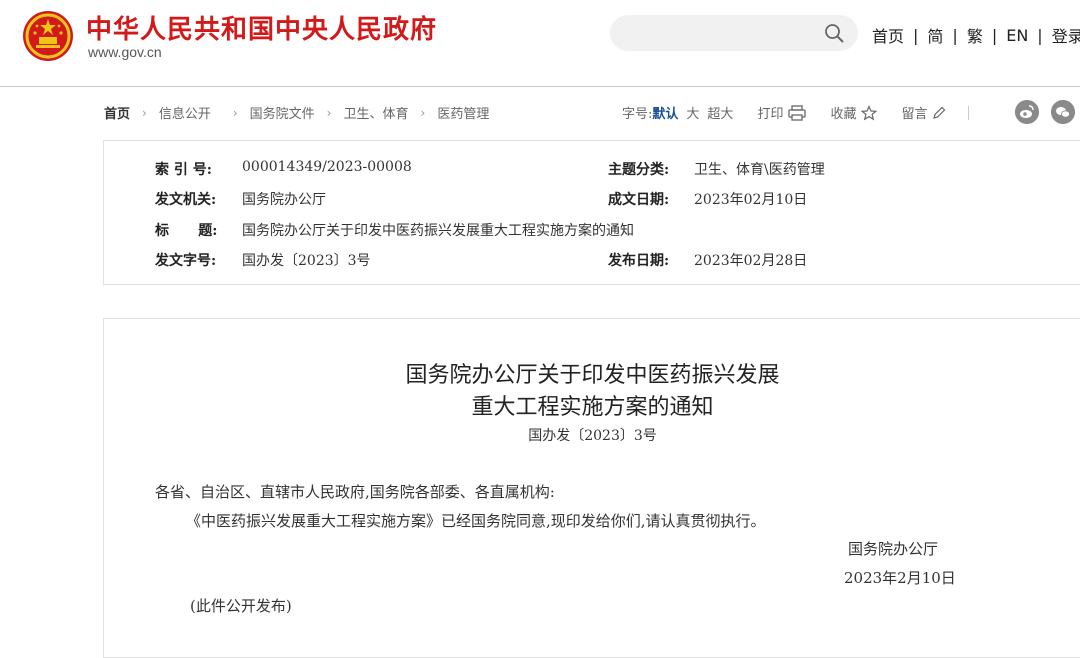 This screenshot has width=1080, height=658. I want to click on print-button: 打印, so click(782, 112).